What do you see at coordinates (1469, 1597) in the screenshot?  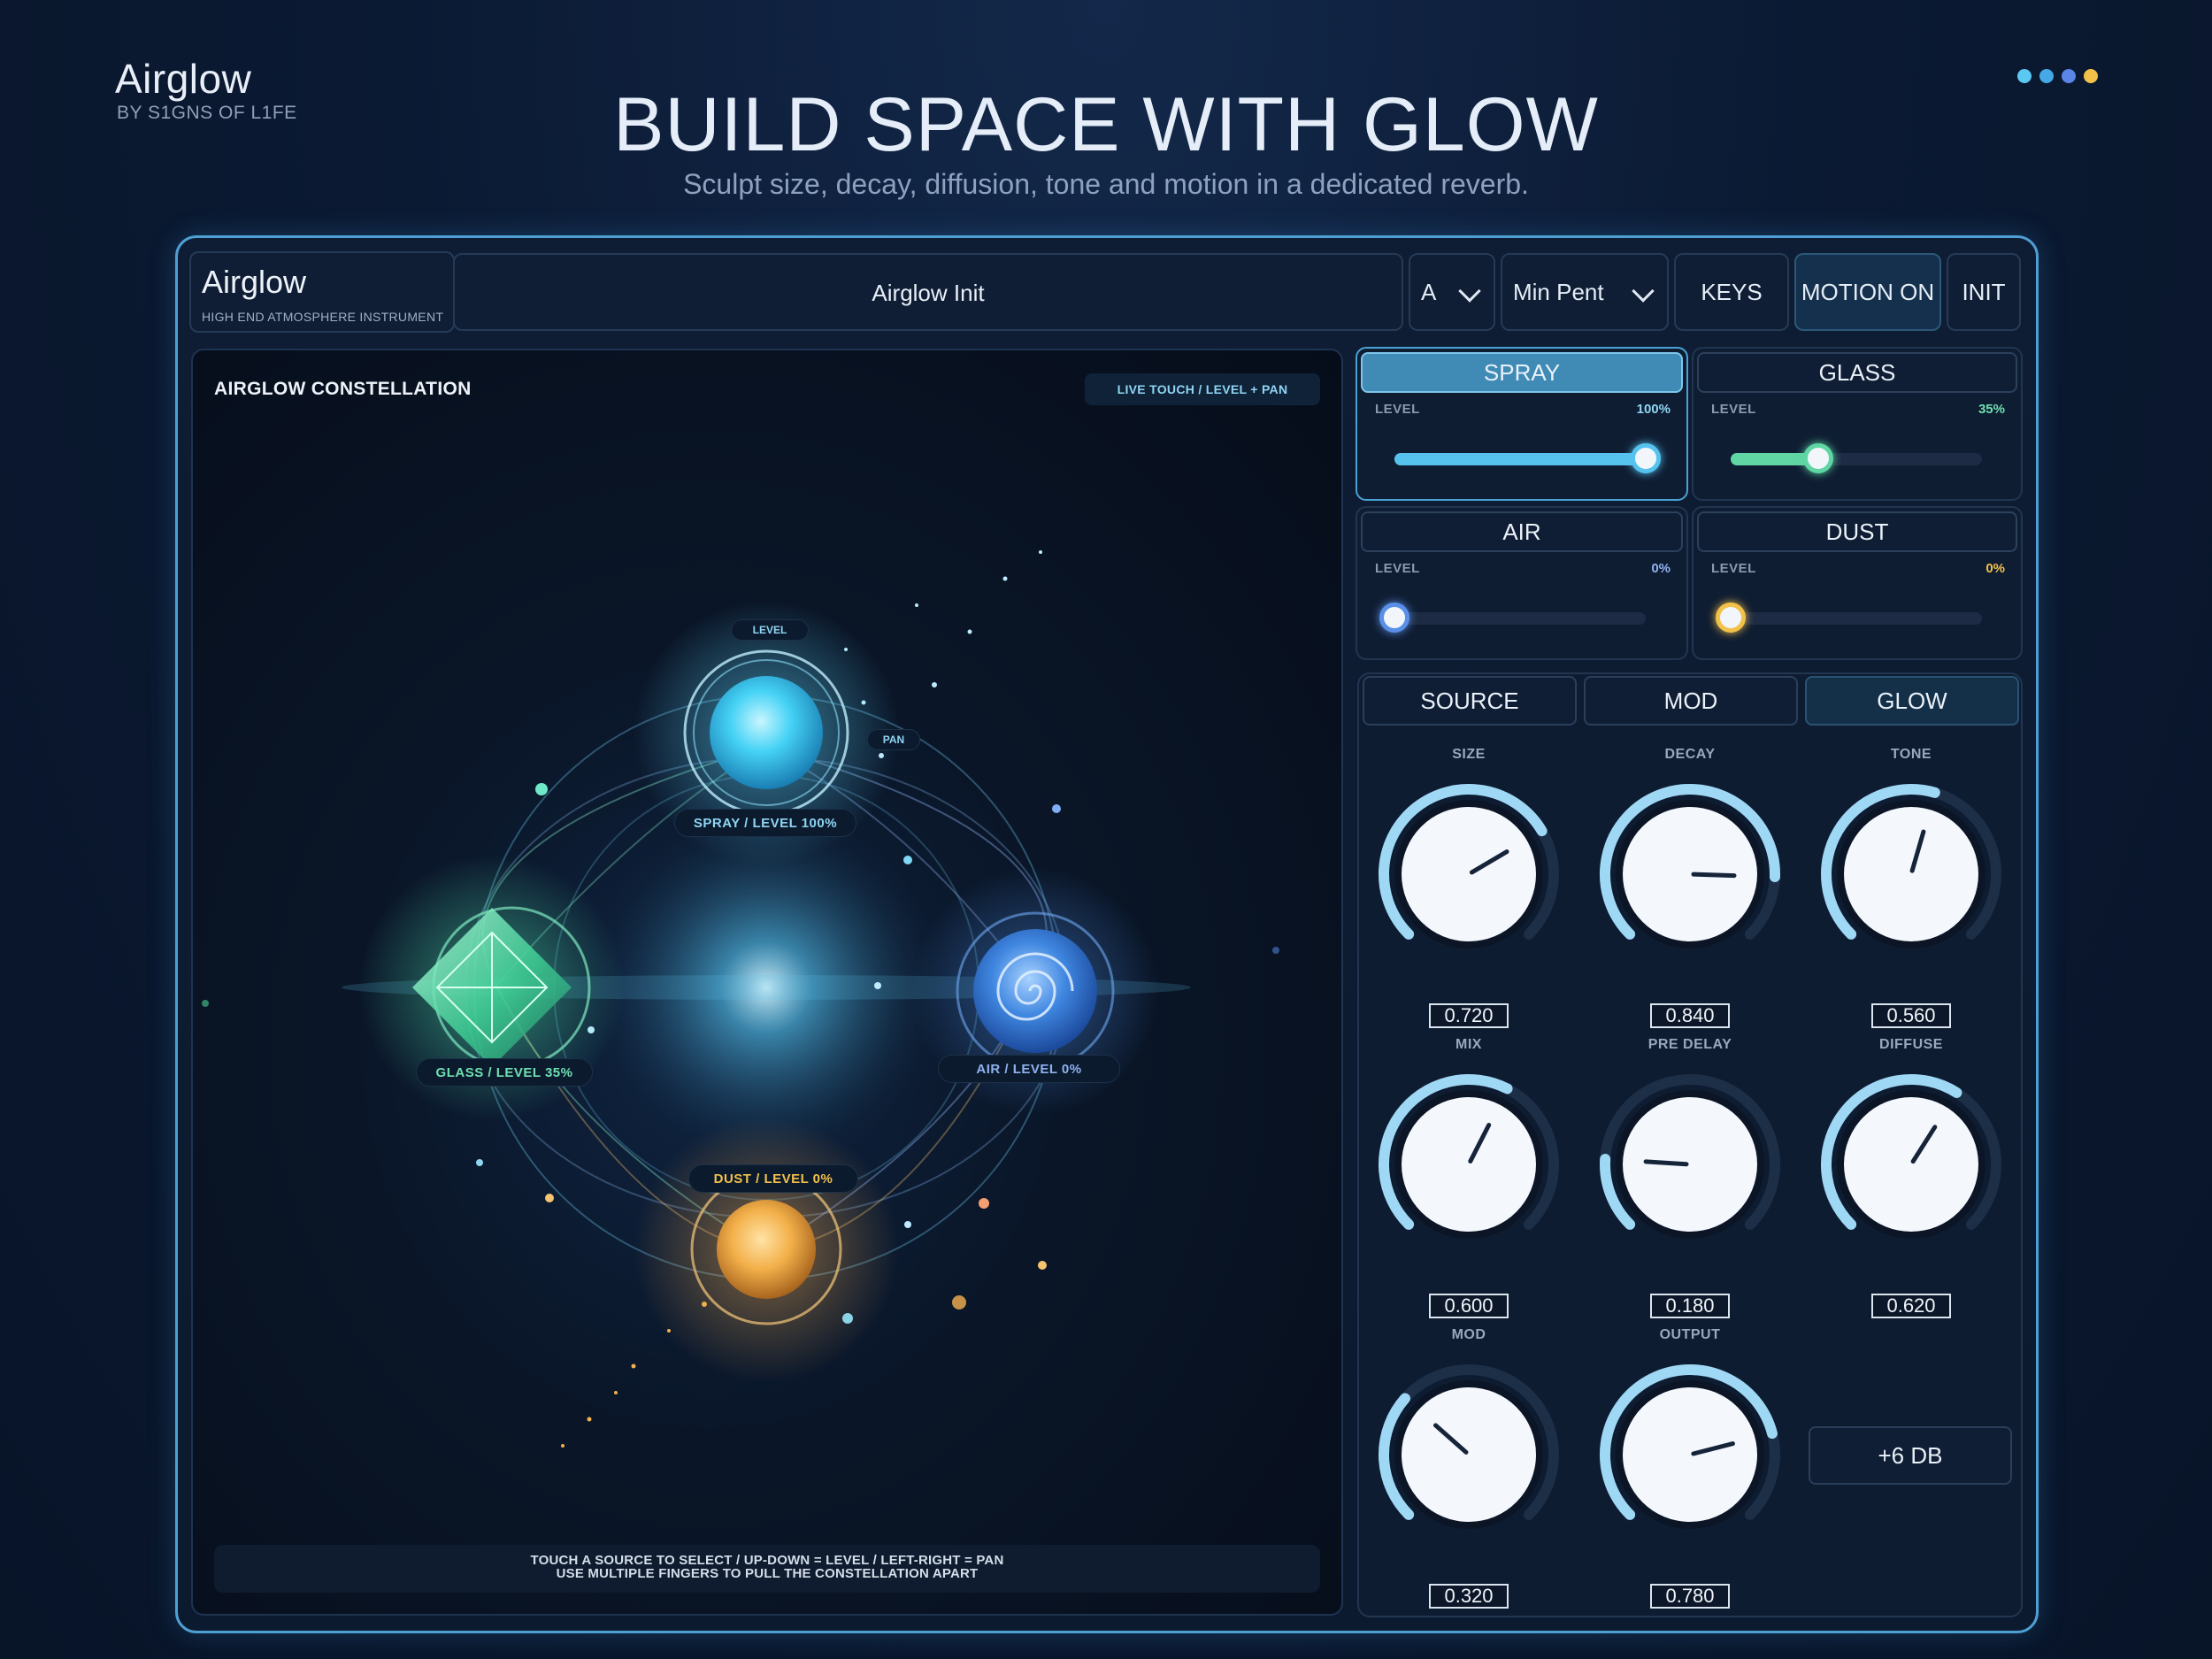 I see `knob-value-readout: 0.320` at bounding box center [1469, 1597].